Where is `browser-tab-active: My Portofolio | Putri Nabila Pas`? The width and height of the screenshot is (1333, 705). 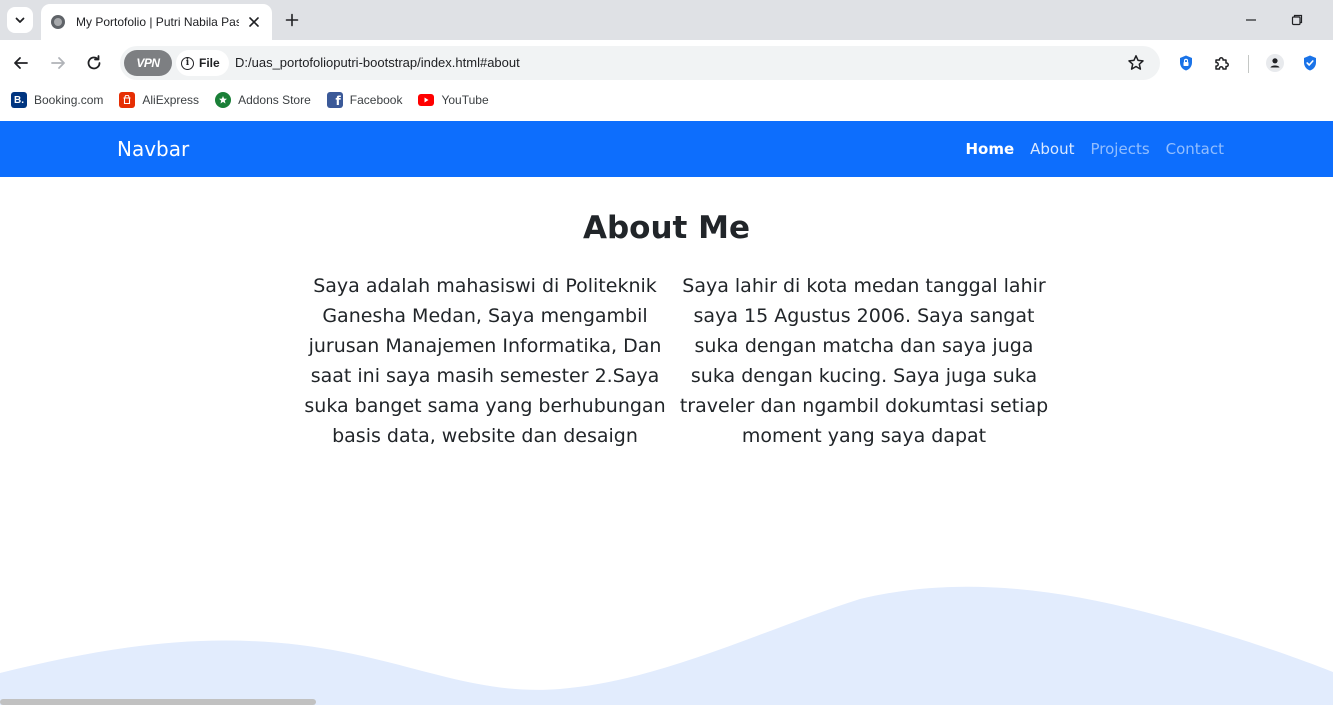 browser-tab-active: My Portofolio | Putri Nabila Pas is located at coordinates (156, 22).